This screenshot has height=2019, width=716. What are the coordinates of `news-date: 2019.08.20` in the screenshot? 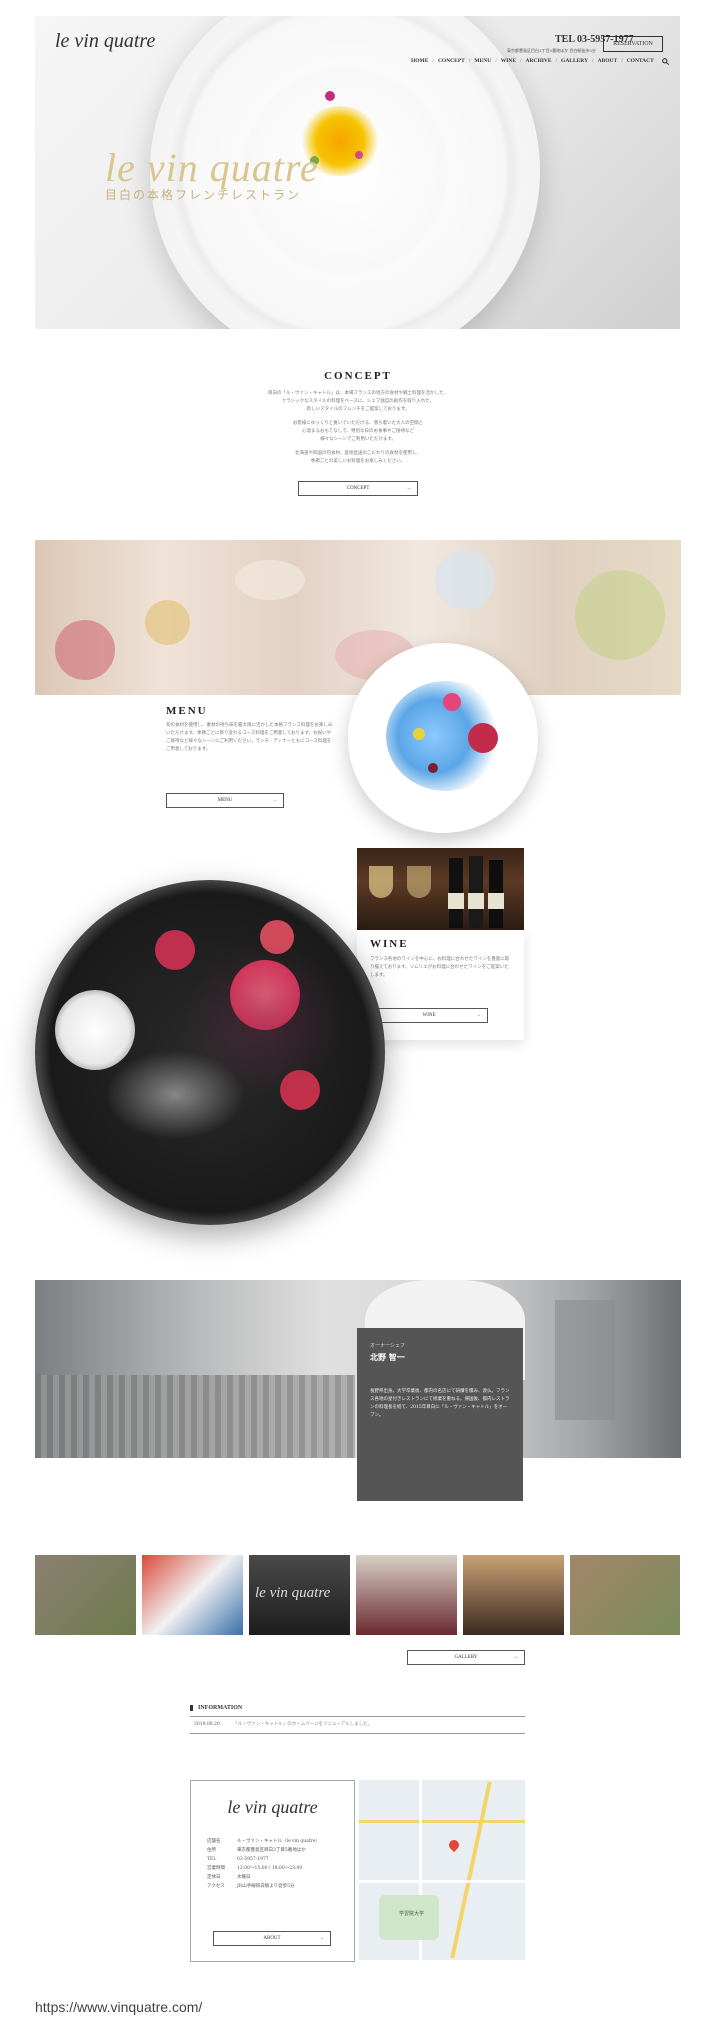 It's located at (207, 1724).